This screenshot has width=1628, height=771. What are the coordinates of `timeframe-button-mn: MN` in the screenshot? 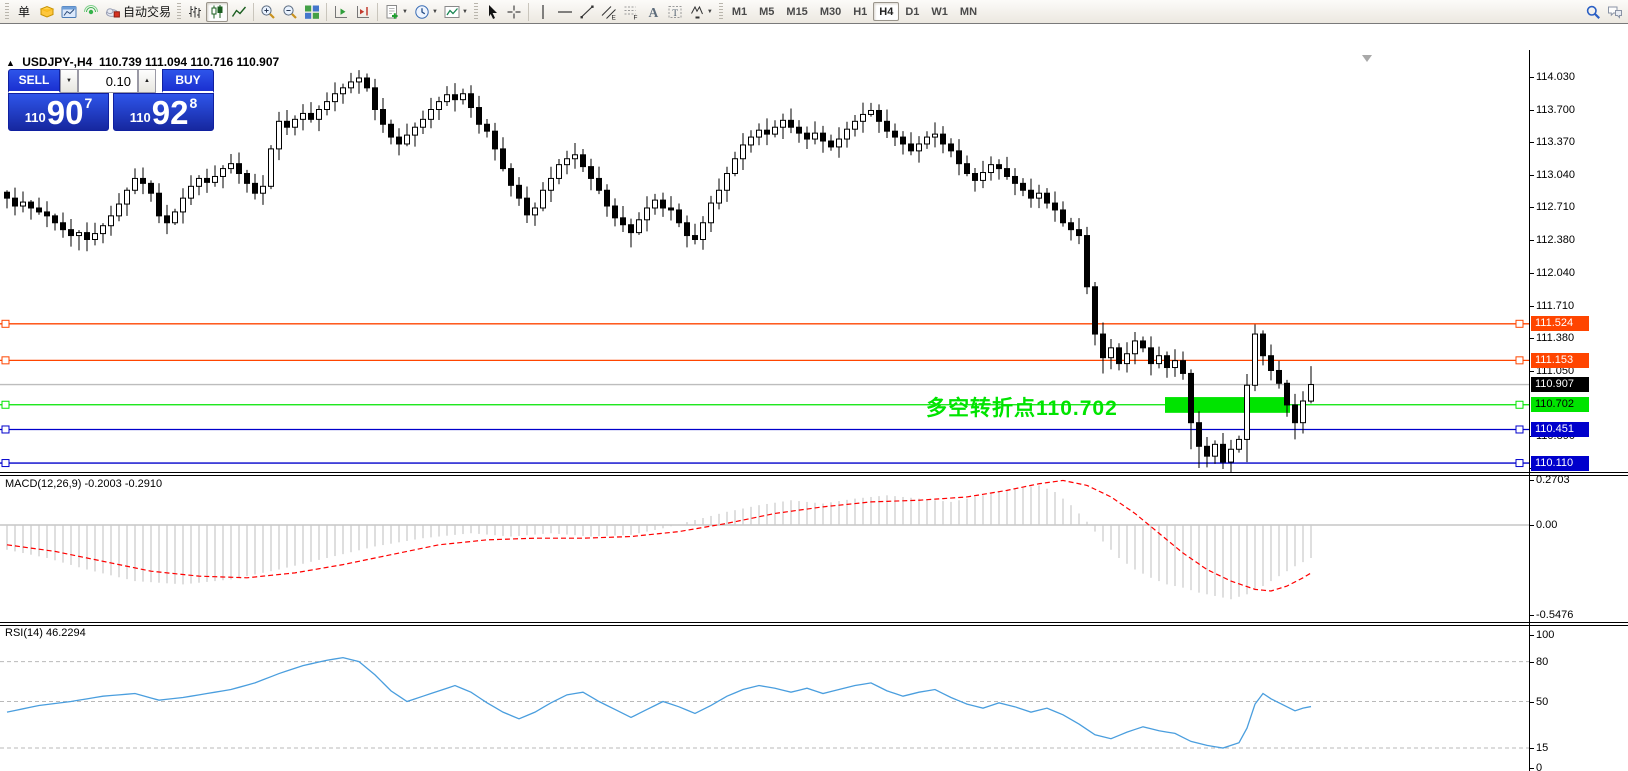 It's located at (968, 11).